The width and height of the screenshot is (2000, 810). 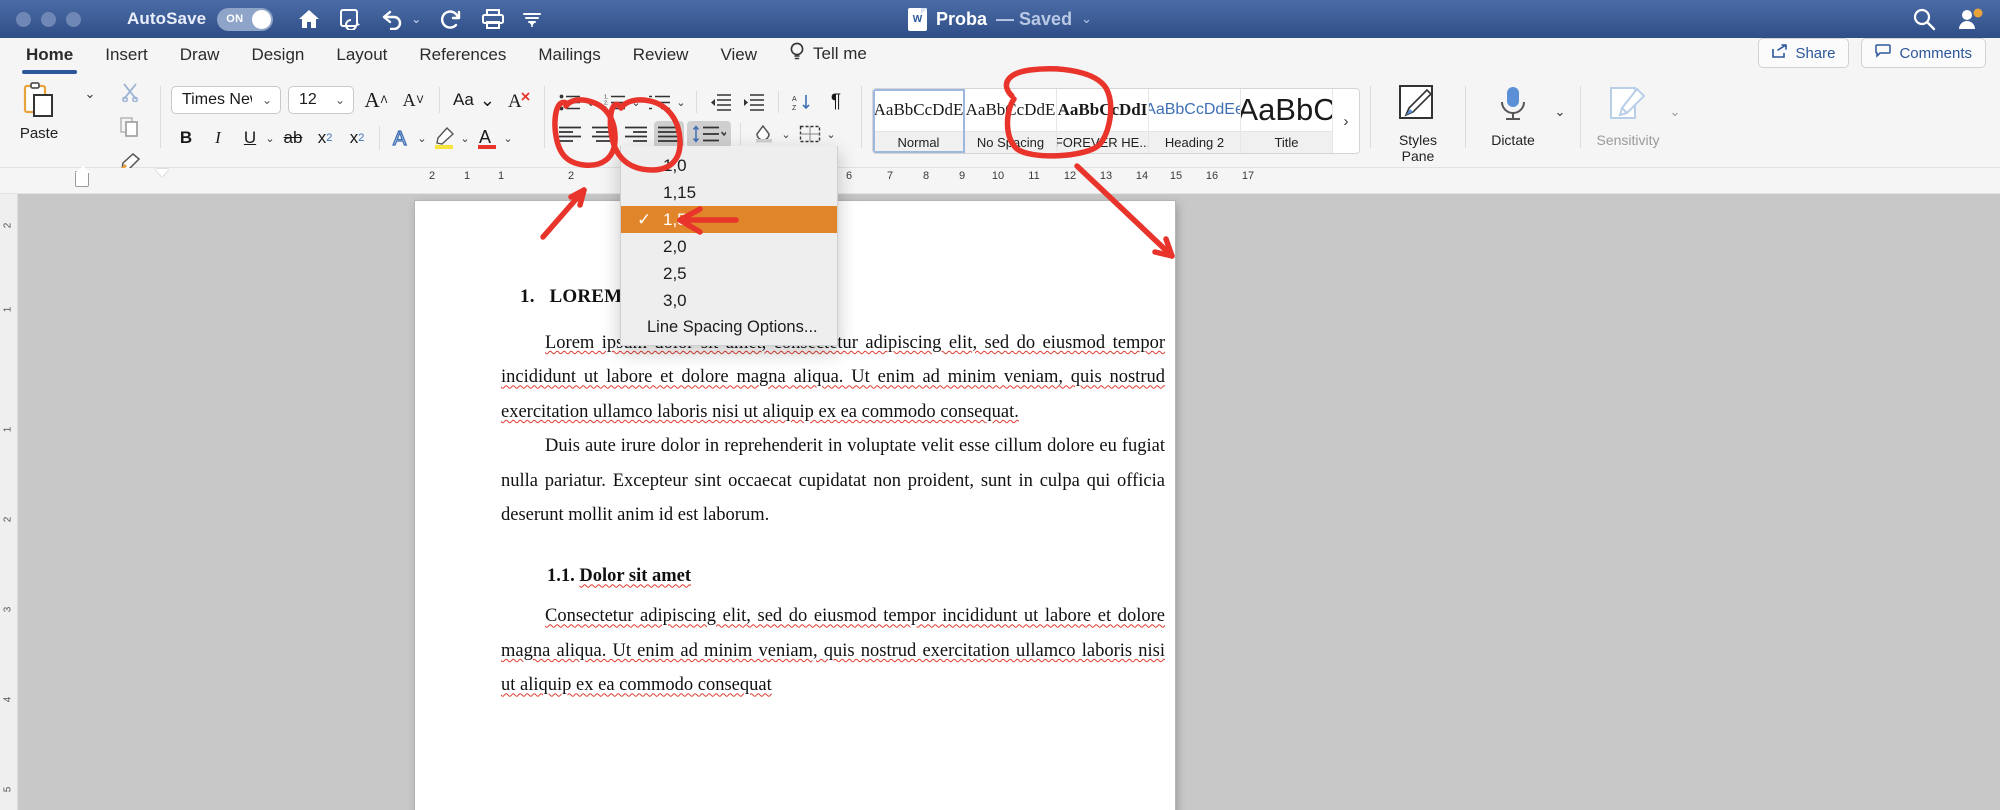 I want to click on multilevel-chevron-down-icon: ⌄, so click(x=681, y=102).